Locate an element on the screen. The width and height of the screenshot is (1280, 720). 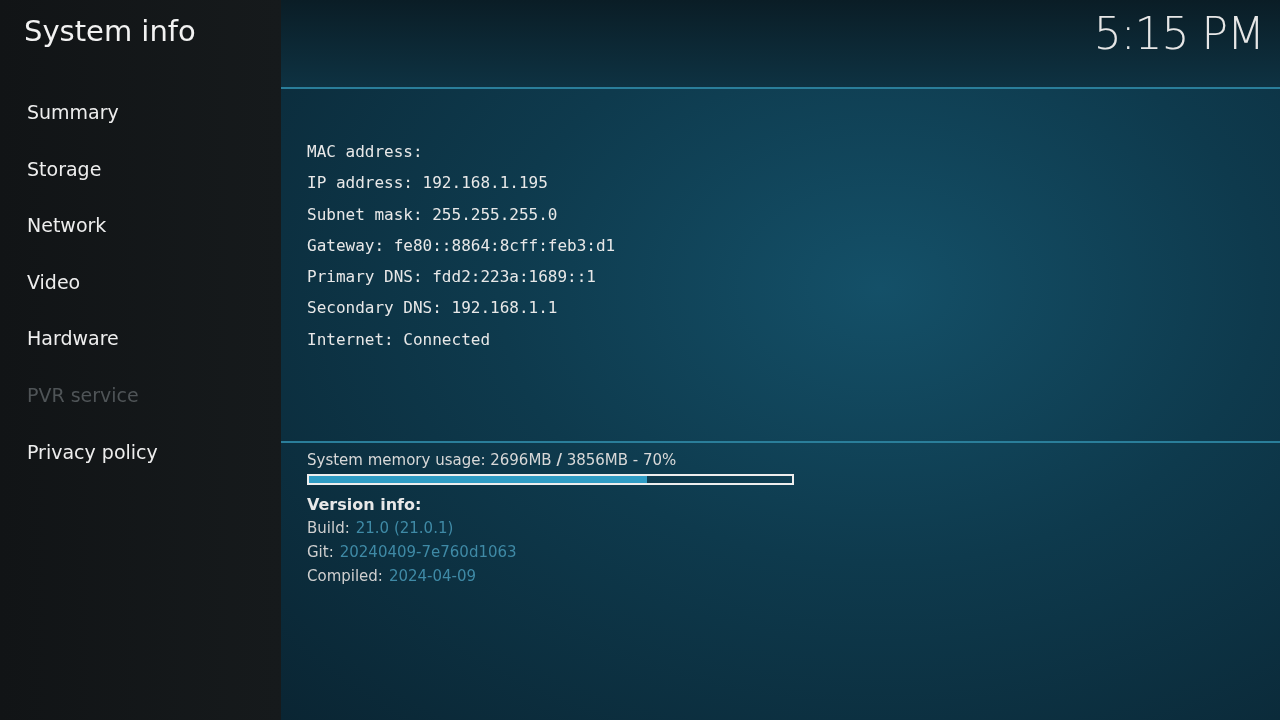
sidebar-item: Storage is located at coordinates (140, 185).